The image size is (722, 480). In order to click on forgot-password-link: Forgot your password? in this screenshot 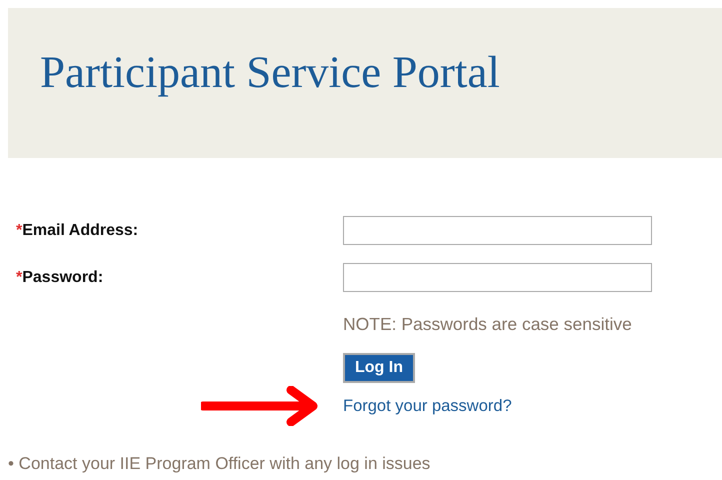, I will do `click(427, 406)`.